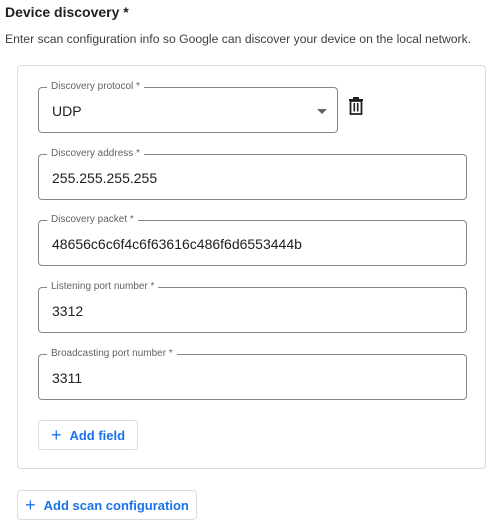  What do you see at coordinates (97, 435) in the screenshot?
I see `add-field-label: Add field` at bounding box center [97, 435].